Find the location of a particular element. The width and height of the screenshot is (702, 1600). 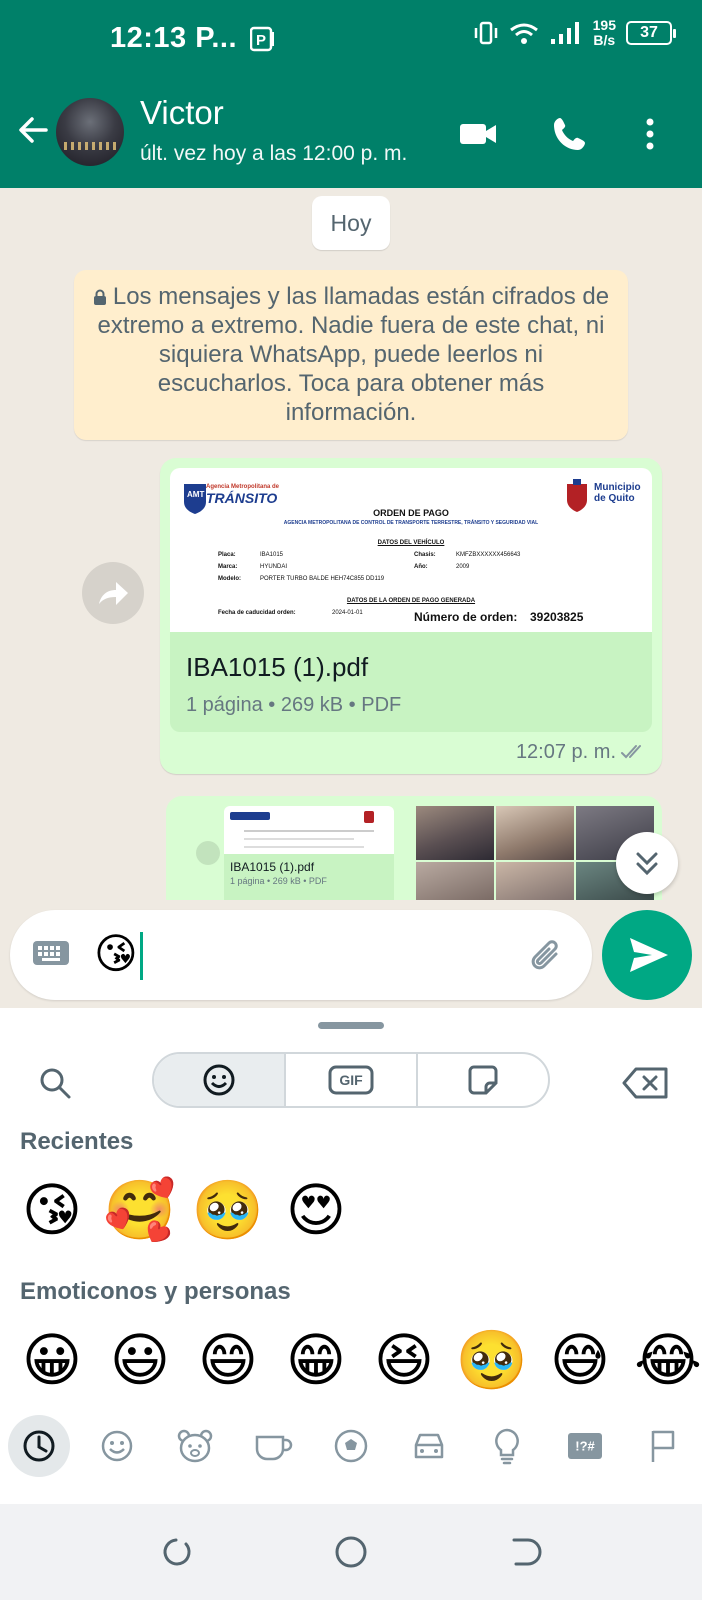

double-chevron-down-icon is located at coordinates (647, 864).